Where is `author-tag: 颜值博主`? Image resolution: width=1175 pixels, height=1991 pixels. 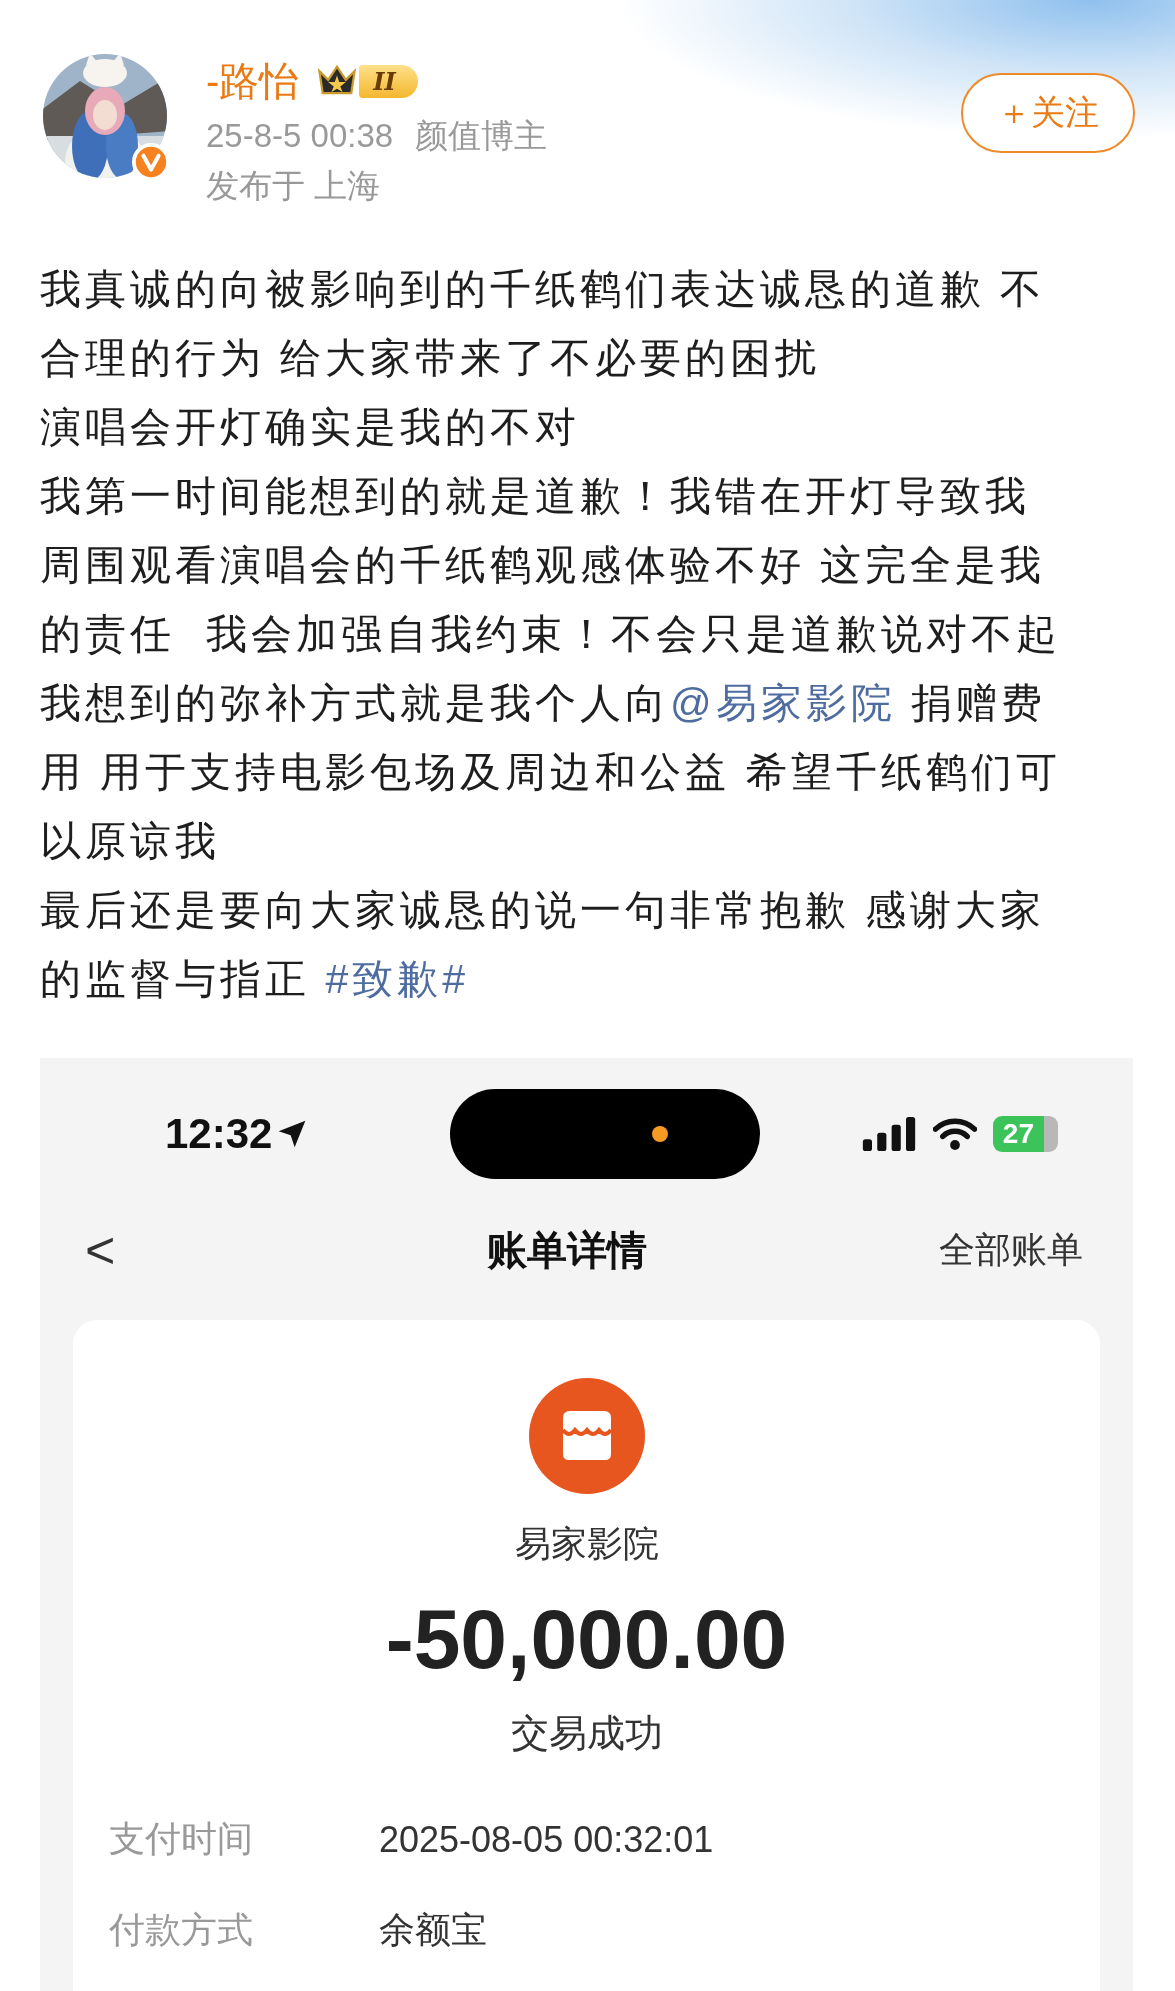 author-tag: 颜值博主 is located at coordinates (481, 136).